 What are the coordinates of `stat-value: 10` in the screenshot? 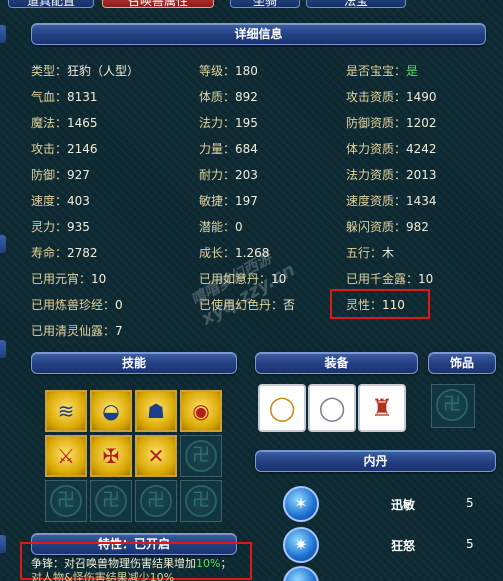 It's located at (99, 279).